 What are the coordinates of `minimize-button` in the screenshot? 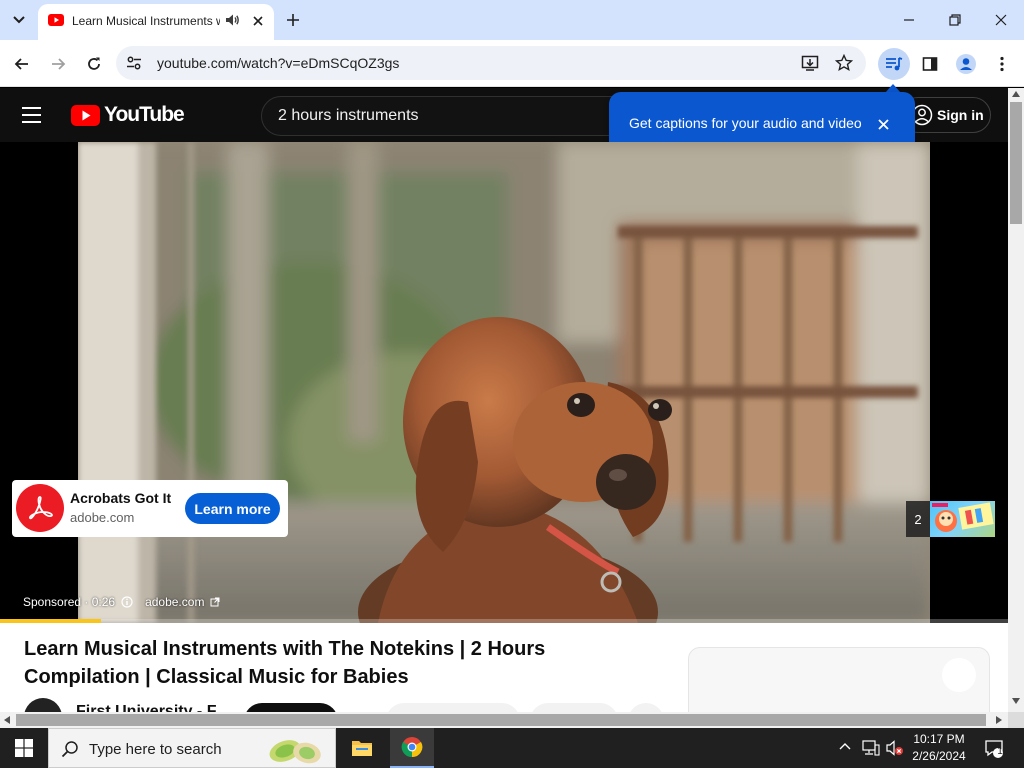 It's located at (909, 20).